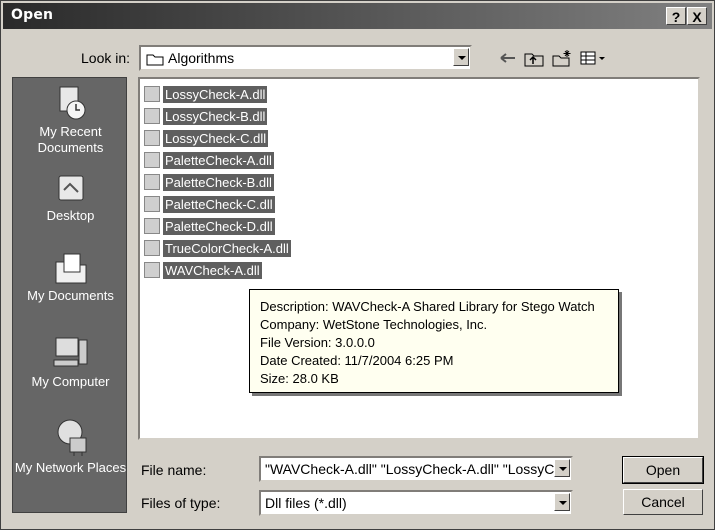 This screenshot has width=715, height=530. What do you see at coordinates (70, 188) in the screenshot?
I see `desktop-icon` at bounding box center [70, 188].